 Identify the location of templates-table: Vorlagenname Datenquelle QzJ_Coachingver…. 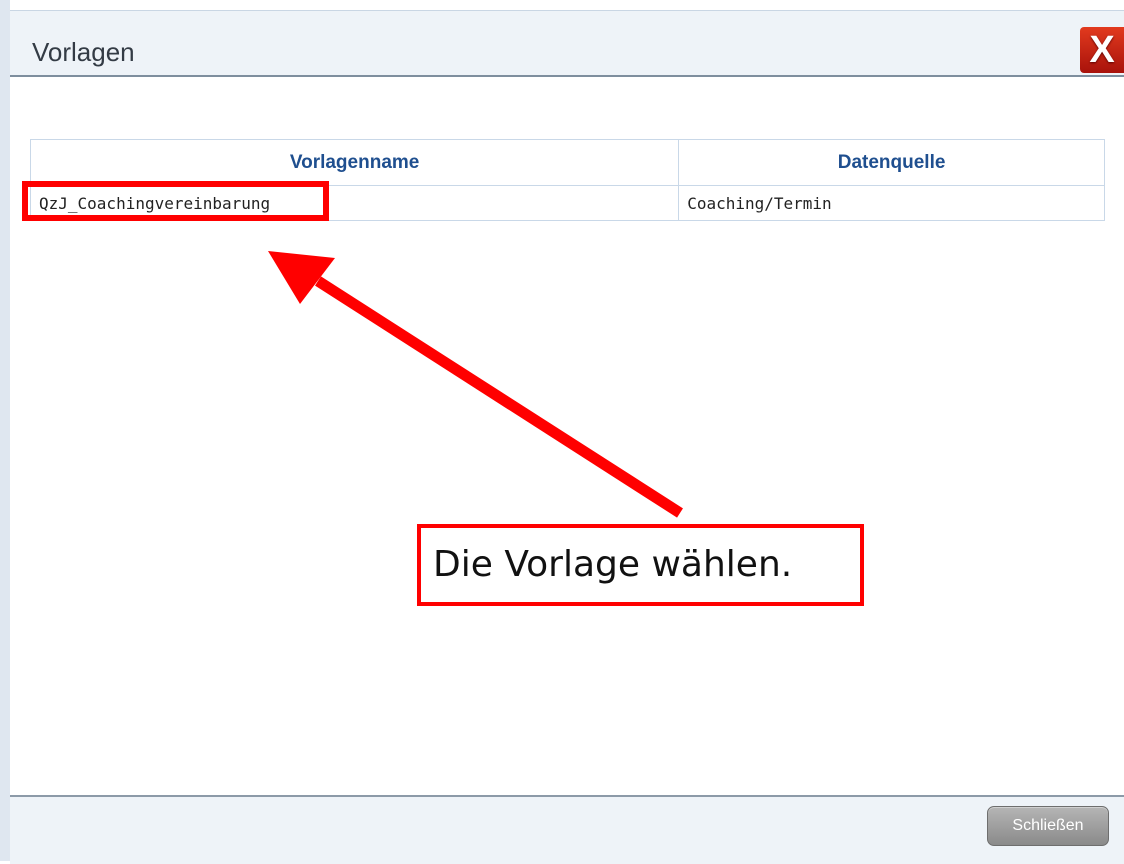
(567, 180).